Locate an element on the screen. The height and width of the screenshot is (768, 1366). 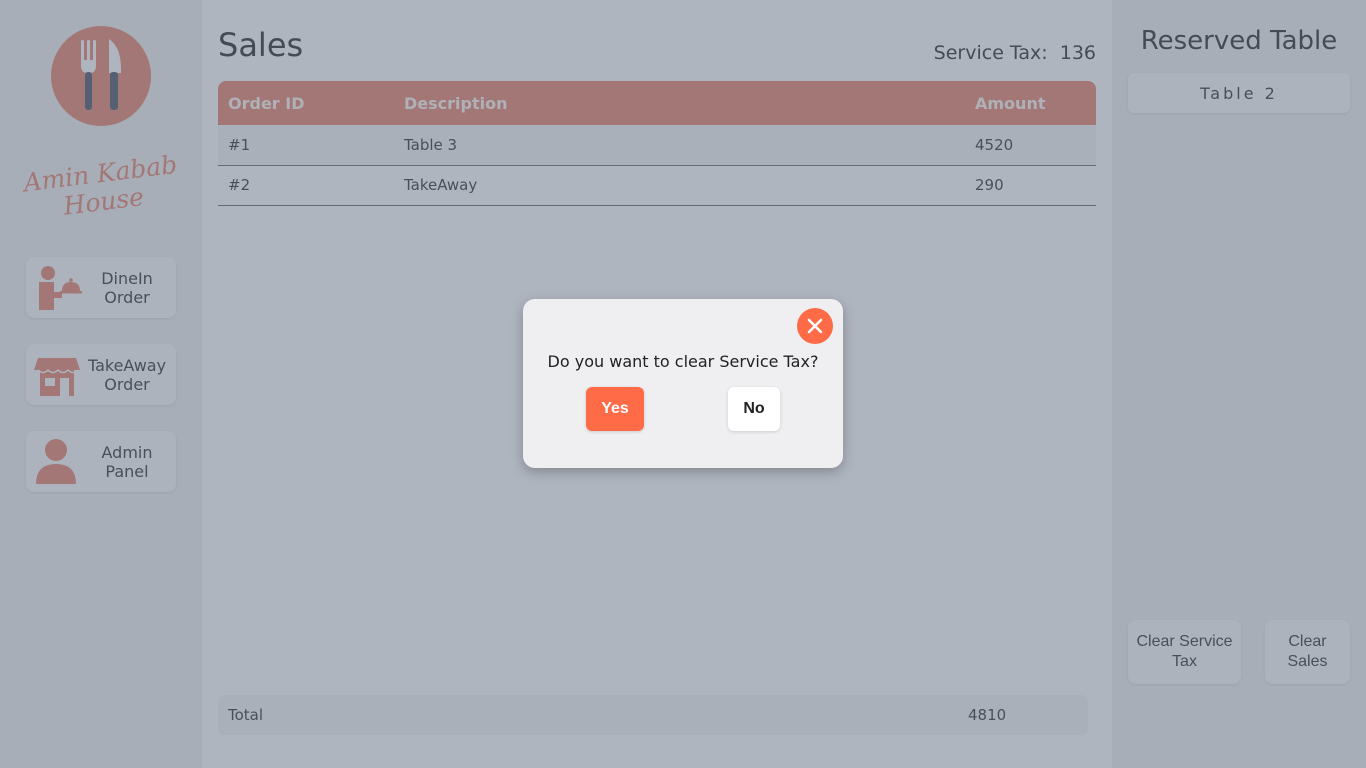
dialog-message: Do you want to clear Service Tax? is located at coordinates (683, 361).